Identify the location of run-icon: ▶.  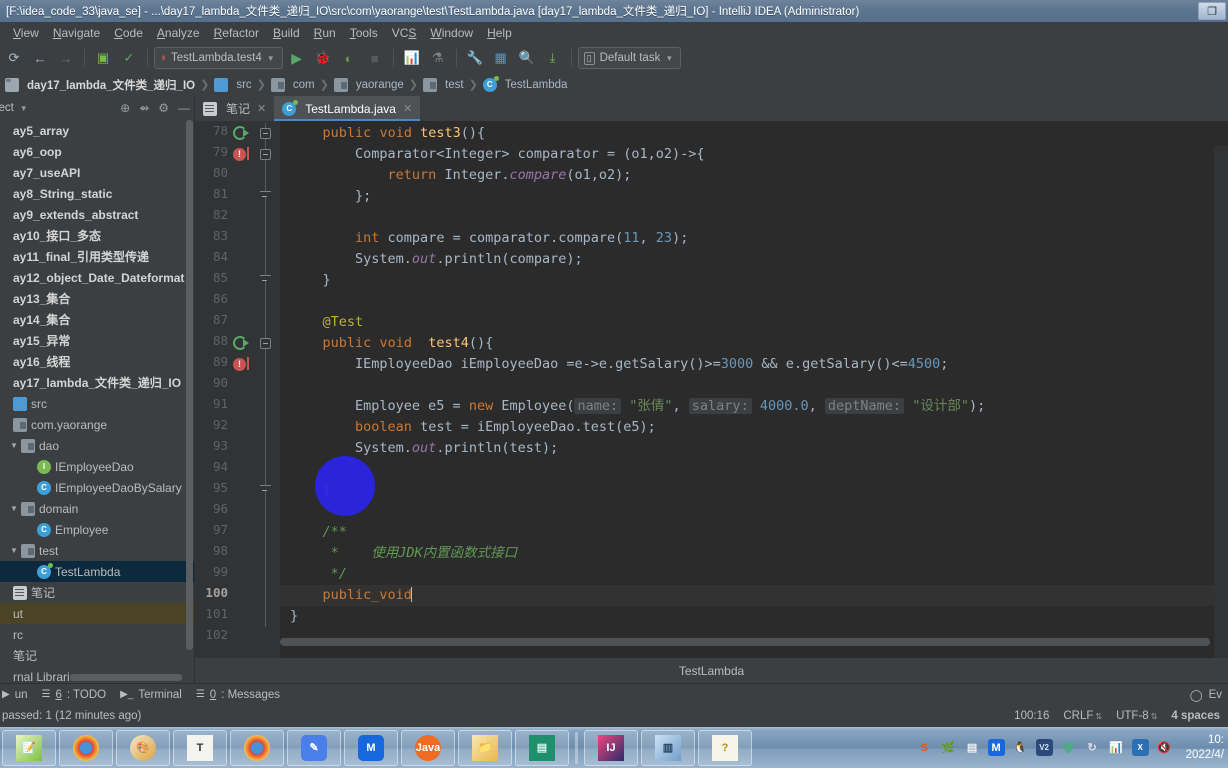
(297, 58).